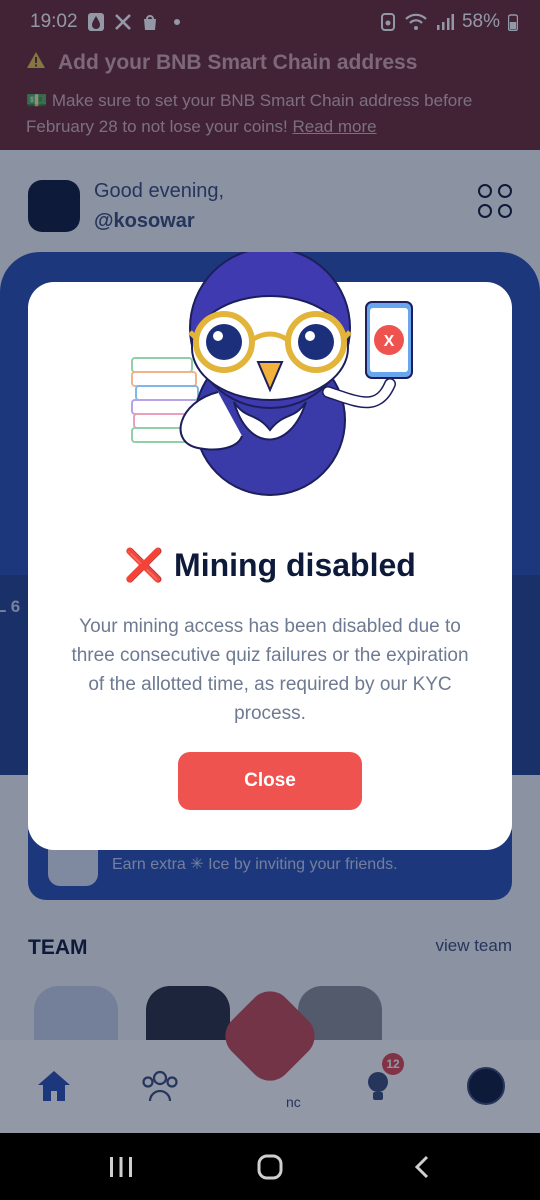 This screenshot has width=540, height=1200. I want to click on phone-x-mark: X, so click(389, 341).